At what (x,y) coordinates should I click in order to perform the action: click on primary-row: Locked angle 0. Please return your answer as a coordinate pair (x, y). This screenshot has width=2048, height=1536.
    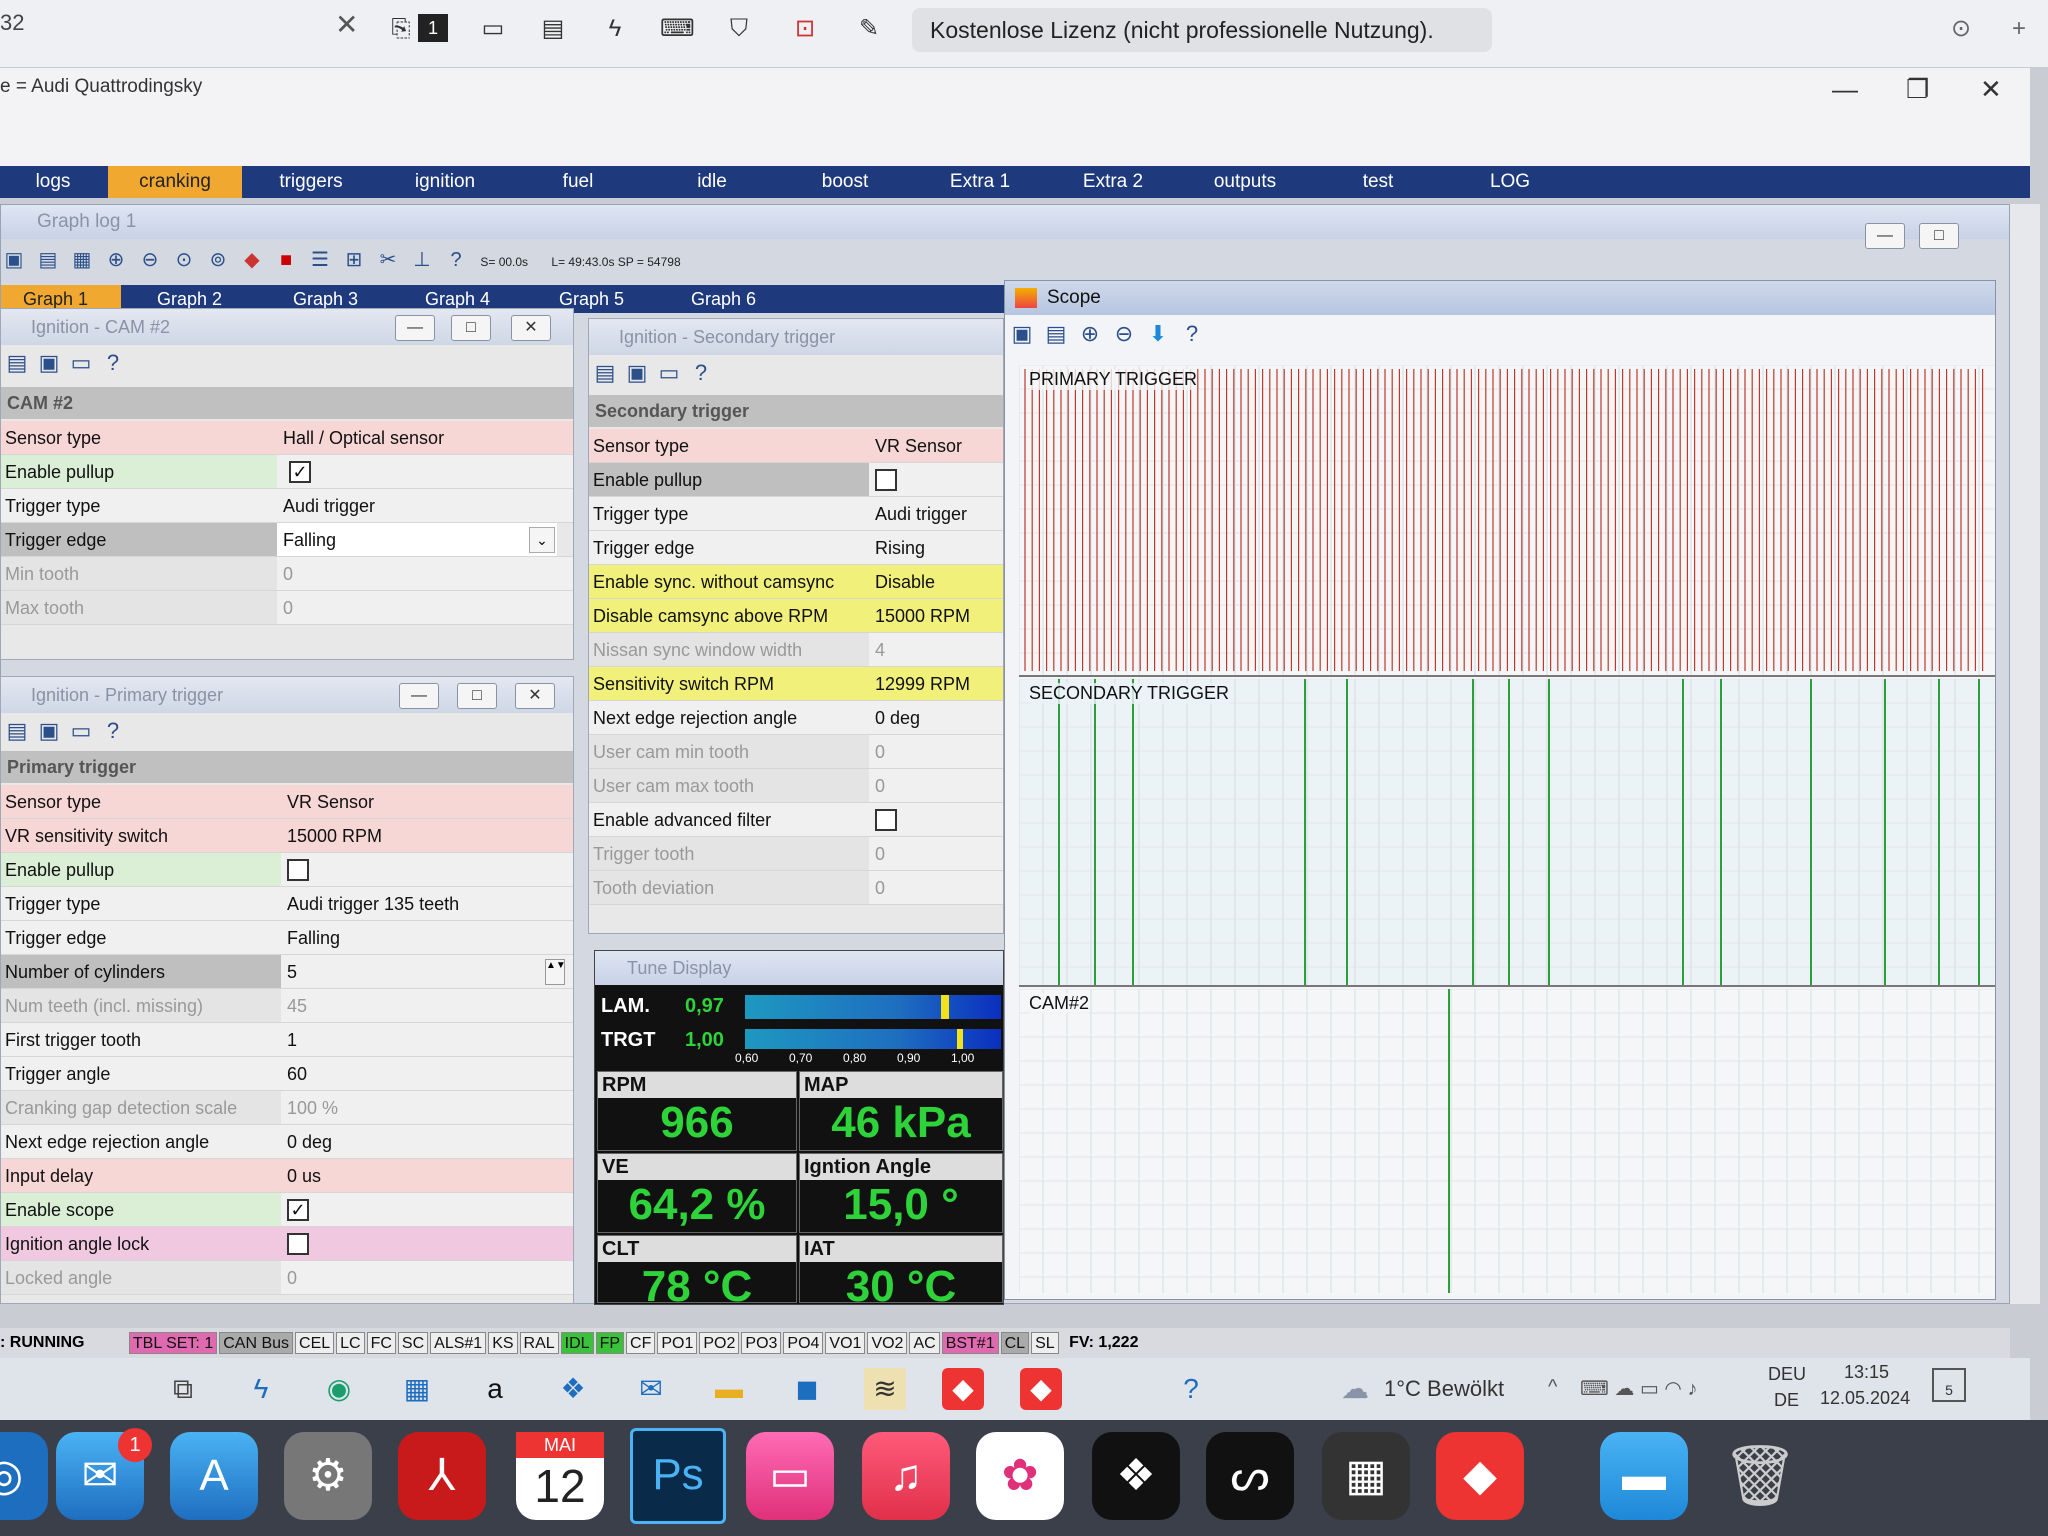
    Looking at the image, I should click on (287, 1278).